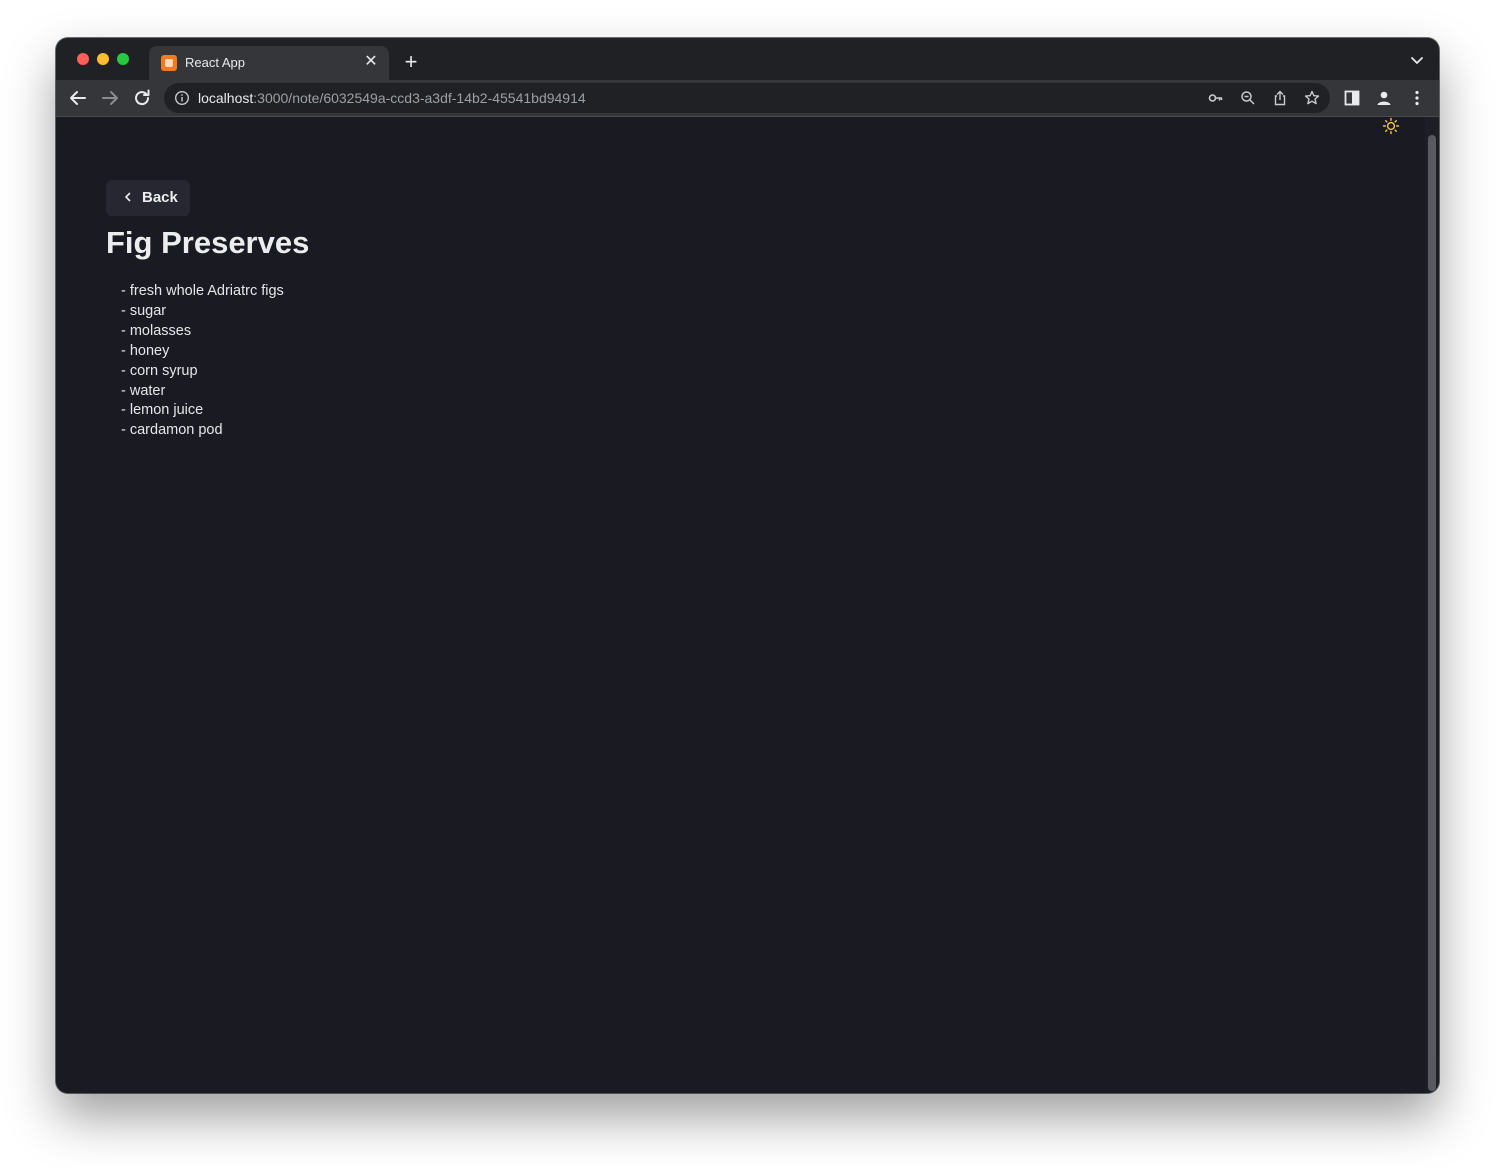  I want to click on reload-icon, so click(142, 98).